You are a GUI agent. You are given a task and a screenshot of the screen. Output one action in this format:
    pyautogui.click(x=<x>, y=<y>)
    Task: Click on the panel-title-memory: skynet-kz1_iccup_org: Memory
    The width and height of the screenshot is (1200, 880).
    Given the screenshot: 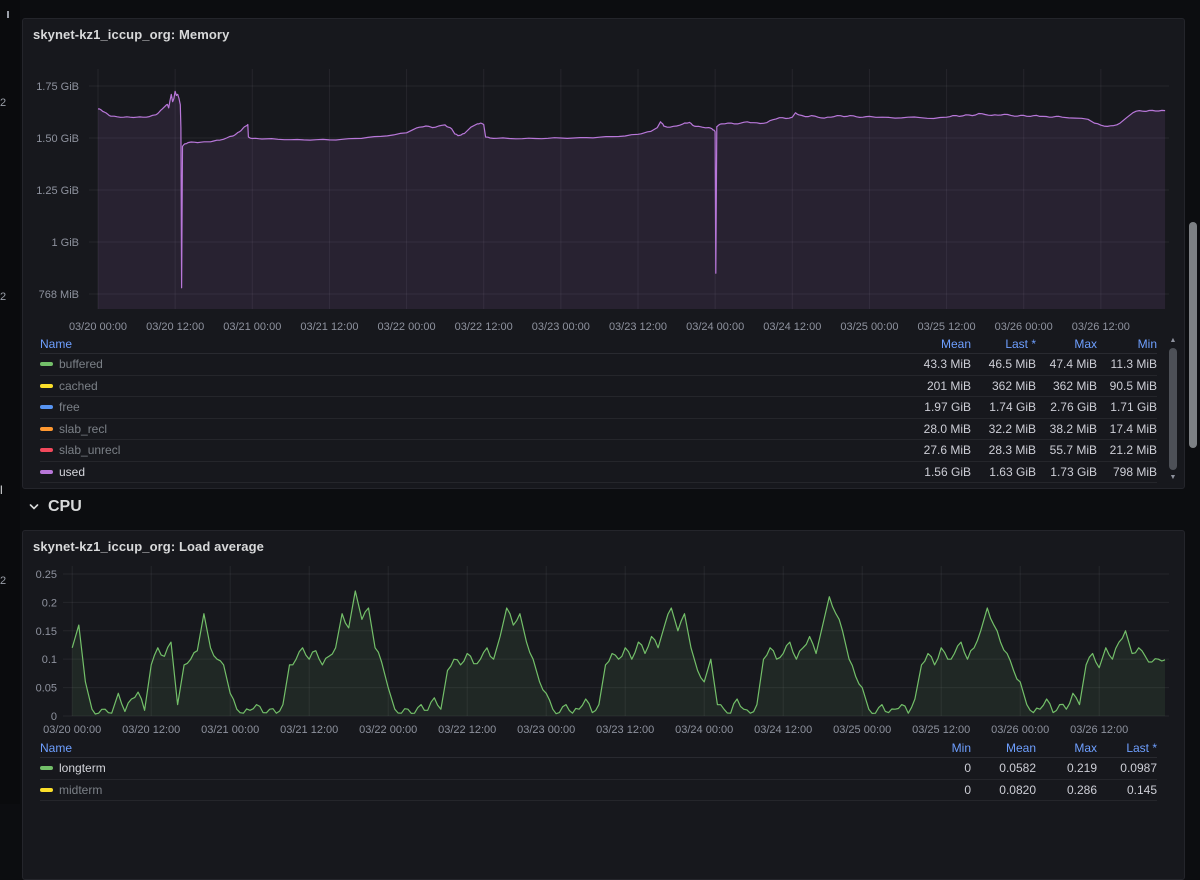 What is the action you would take?
    pyautogui.click(x=131, y=34)
    